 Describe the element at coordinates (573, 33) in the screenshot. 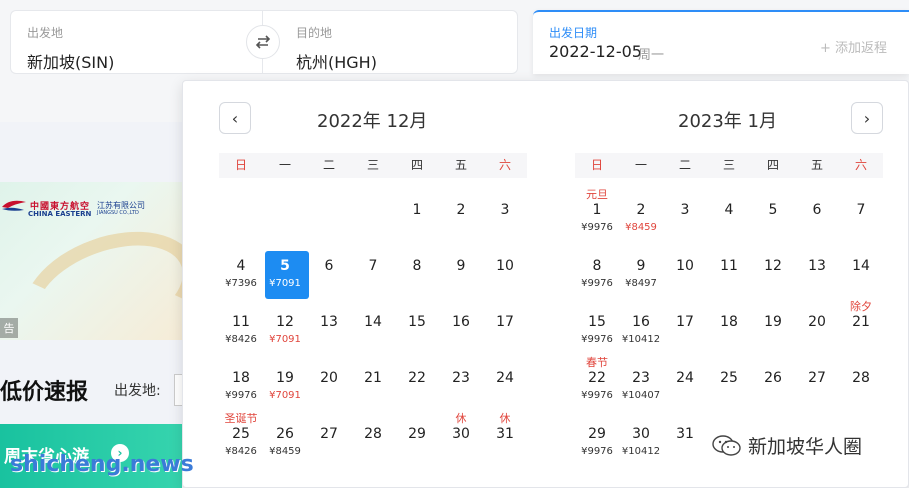

I see `departure-date-label: 出发日期` at that location.